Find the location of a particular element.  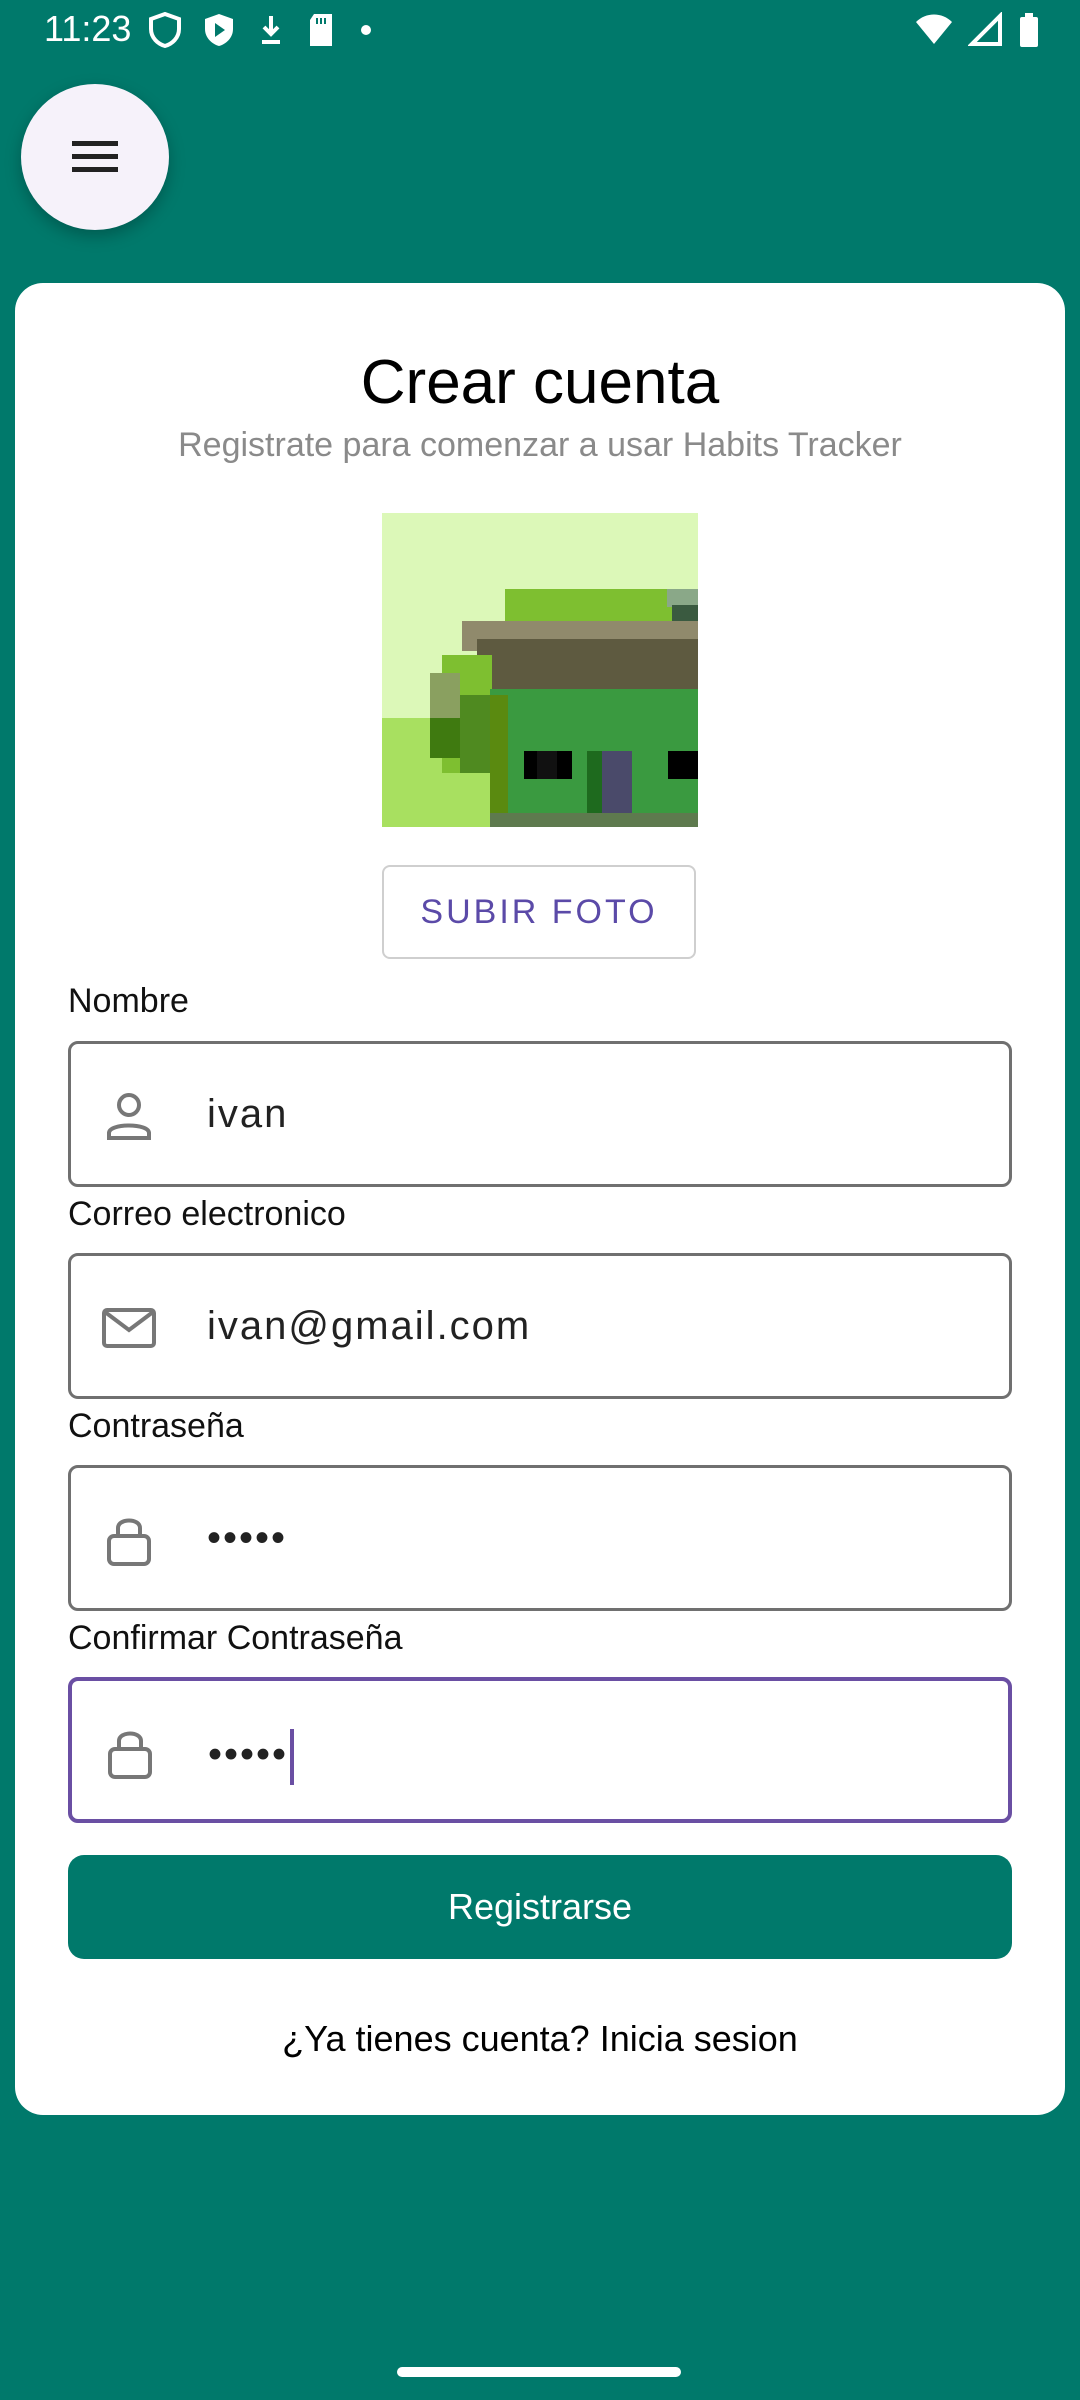

status-icons-right is located at coordinates (977, 30).